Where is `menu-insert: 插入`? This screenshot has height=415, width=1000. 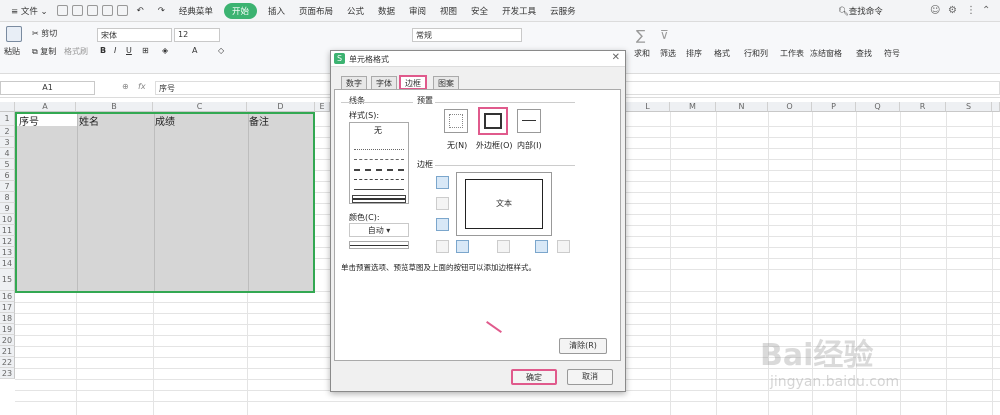 menu-insert: 插入 is located at coordinates (276, 11).